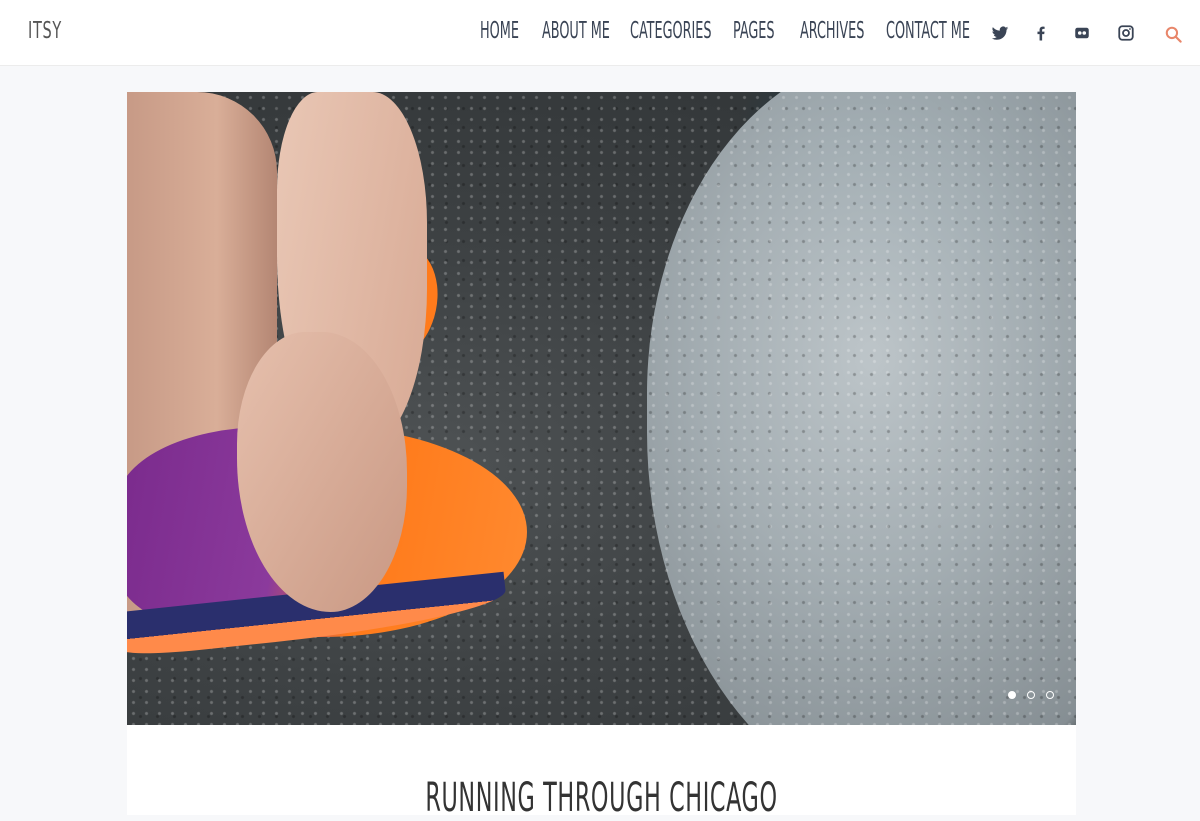 The height and width of the screenshot is (821, 1200). I want to click on nav-item-pages: PAGES, so click(754, 31).